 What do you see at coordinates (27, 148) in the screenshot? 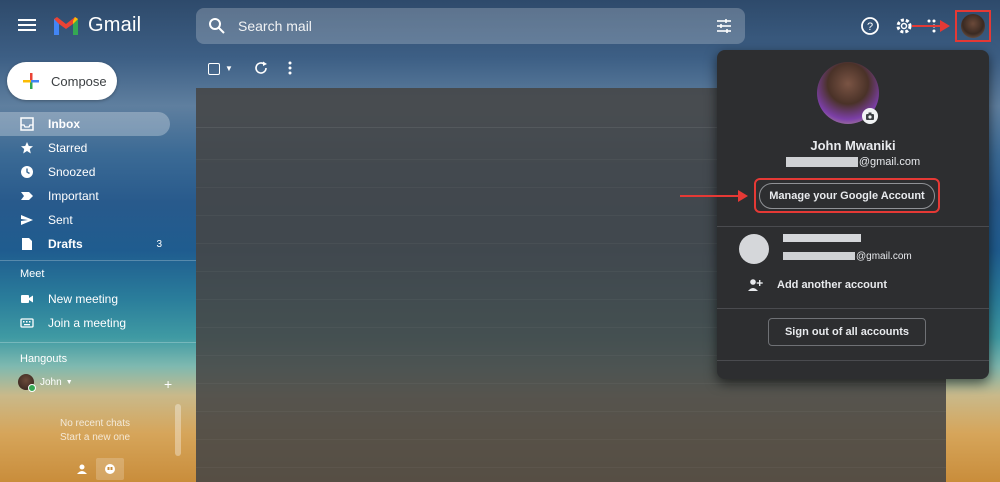
I see `star-icon` at bounding box center [27, 148].